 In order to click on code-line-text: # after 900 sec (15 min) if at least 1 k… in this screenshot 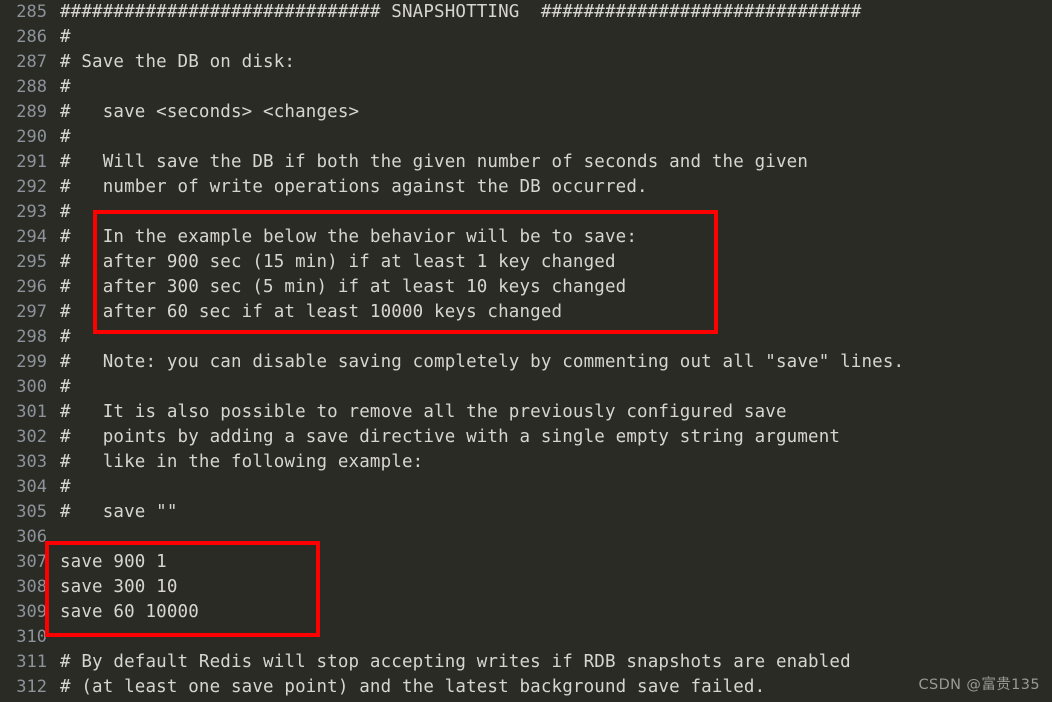, I will do `click(338, 262)`.